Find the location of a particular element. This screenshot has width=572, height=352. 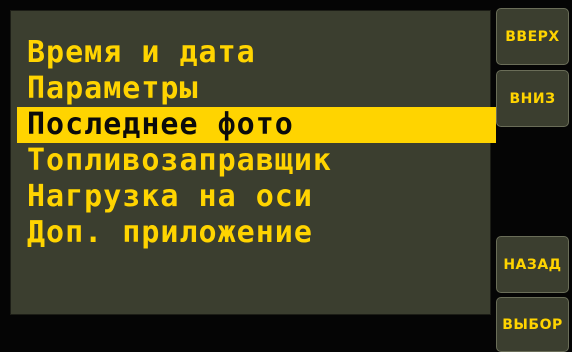

back-button: НАЗАД is located at coordinates (532, 264).